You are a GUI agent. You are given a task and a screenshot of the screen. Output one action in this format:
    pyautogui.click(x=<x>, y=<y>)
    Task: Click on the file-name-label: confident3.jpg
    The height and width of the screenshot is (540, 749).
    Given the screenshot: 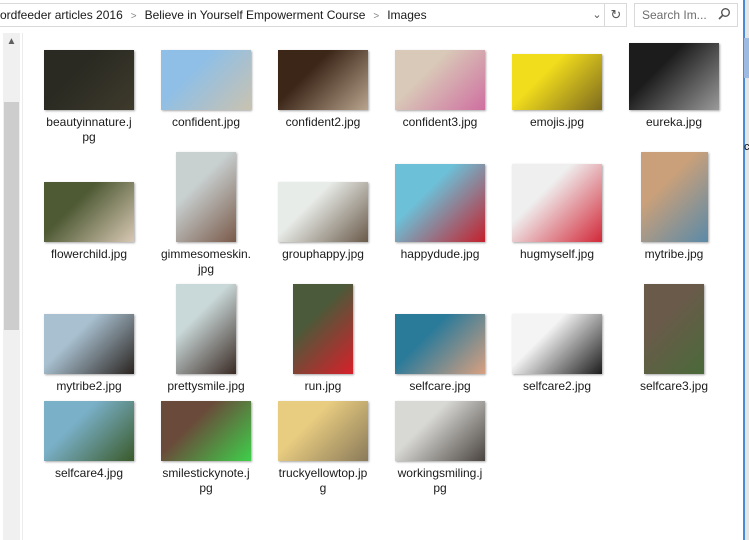 What is the action you would take?
    pyautogui.click(x=440, y=122)
    